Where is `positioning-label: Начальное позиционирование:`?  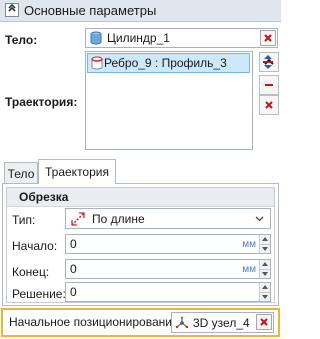 positioning-label: Начальное позиционирование: is located at coordinates (95, 322).